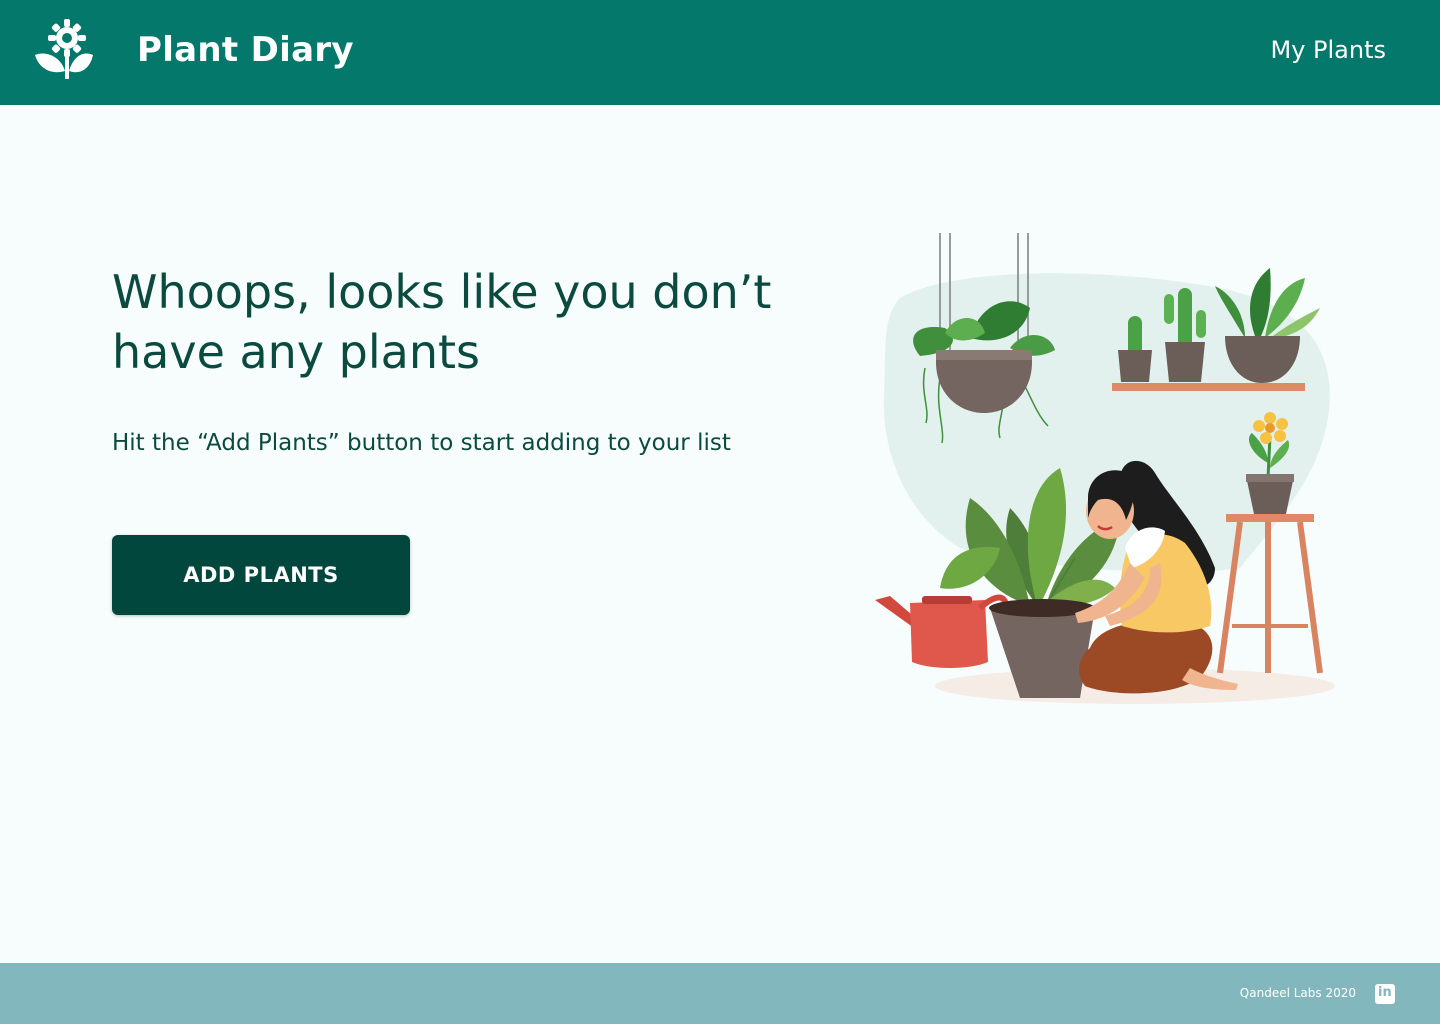 The image size is (1440, 1024). What do you see at coordinates (261, 575) in the screenshot?
I see `add-plants-button: ADD PLANTS` at bounding box center [261, 575].